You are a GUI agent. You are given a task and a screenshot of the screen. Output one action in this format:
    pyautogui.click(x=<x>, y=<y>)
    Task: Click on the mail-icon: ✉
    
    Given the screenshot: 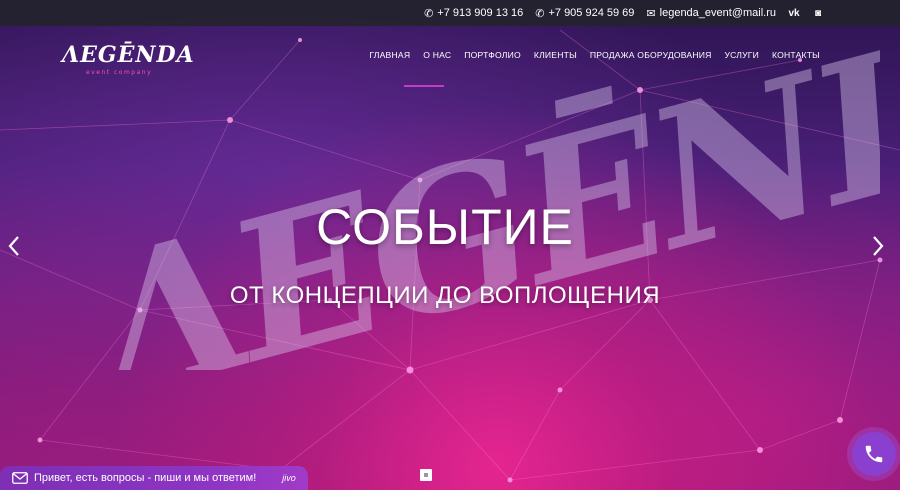 What is the action you would take?
    pyautogui.click(x=651, y=13)
    